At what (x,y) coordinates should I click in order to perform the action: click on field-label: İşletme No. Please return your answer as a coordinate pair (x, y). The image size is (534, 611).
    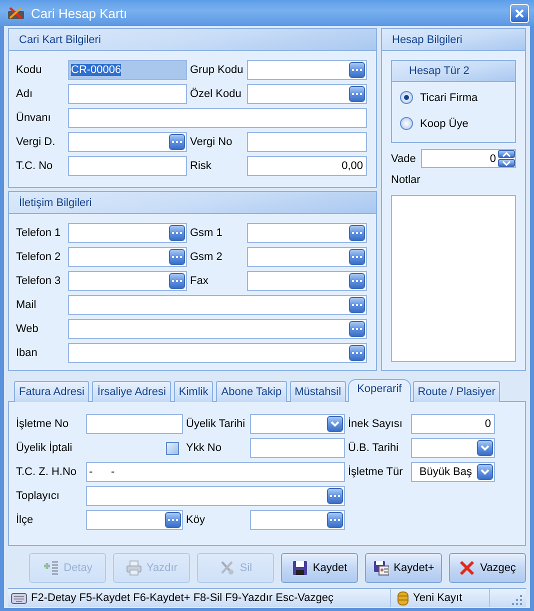
    Looking at the image, I should click on (42, 424).